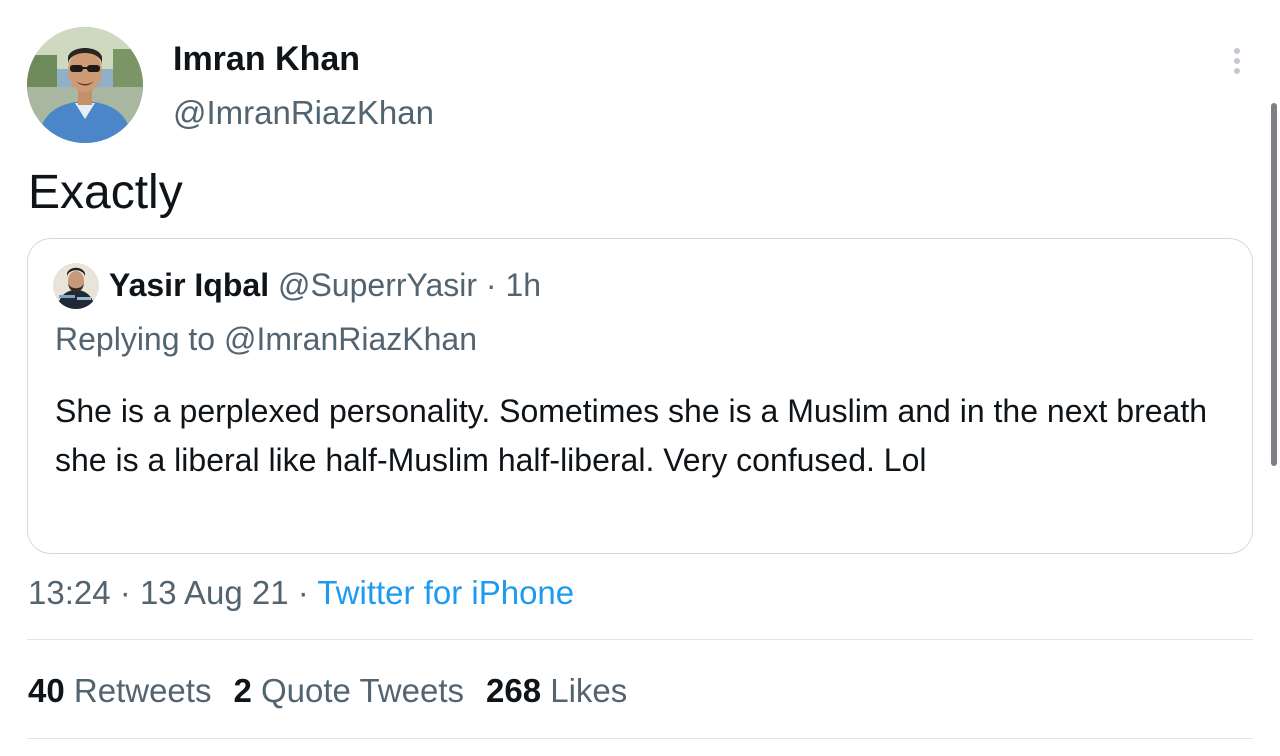 Image resolution: width=1280 pixels, height=756 pixels. What do you see at coordinates (445, 592) in the screenshot?
I see `tweet-source-link: Twitter for iPhone` at bounding box center [445, 592].